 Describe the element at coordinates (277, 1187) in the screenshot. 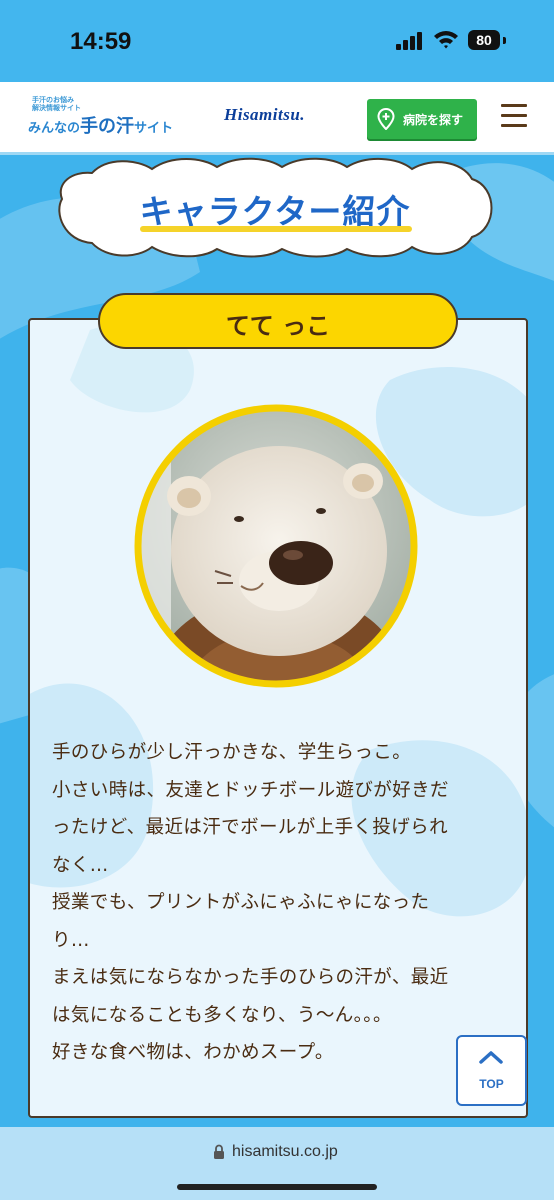

I see `home-indicator` at that location.